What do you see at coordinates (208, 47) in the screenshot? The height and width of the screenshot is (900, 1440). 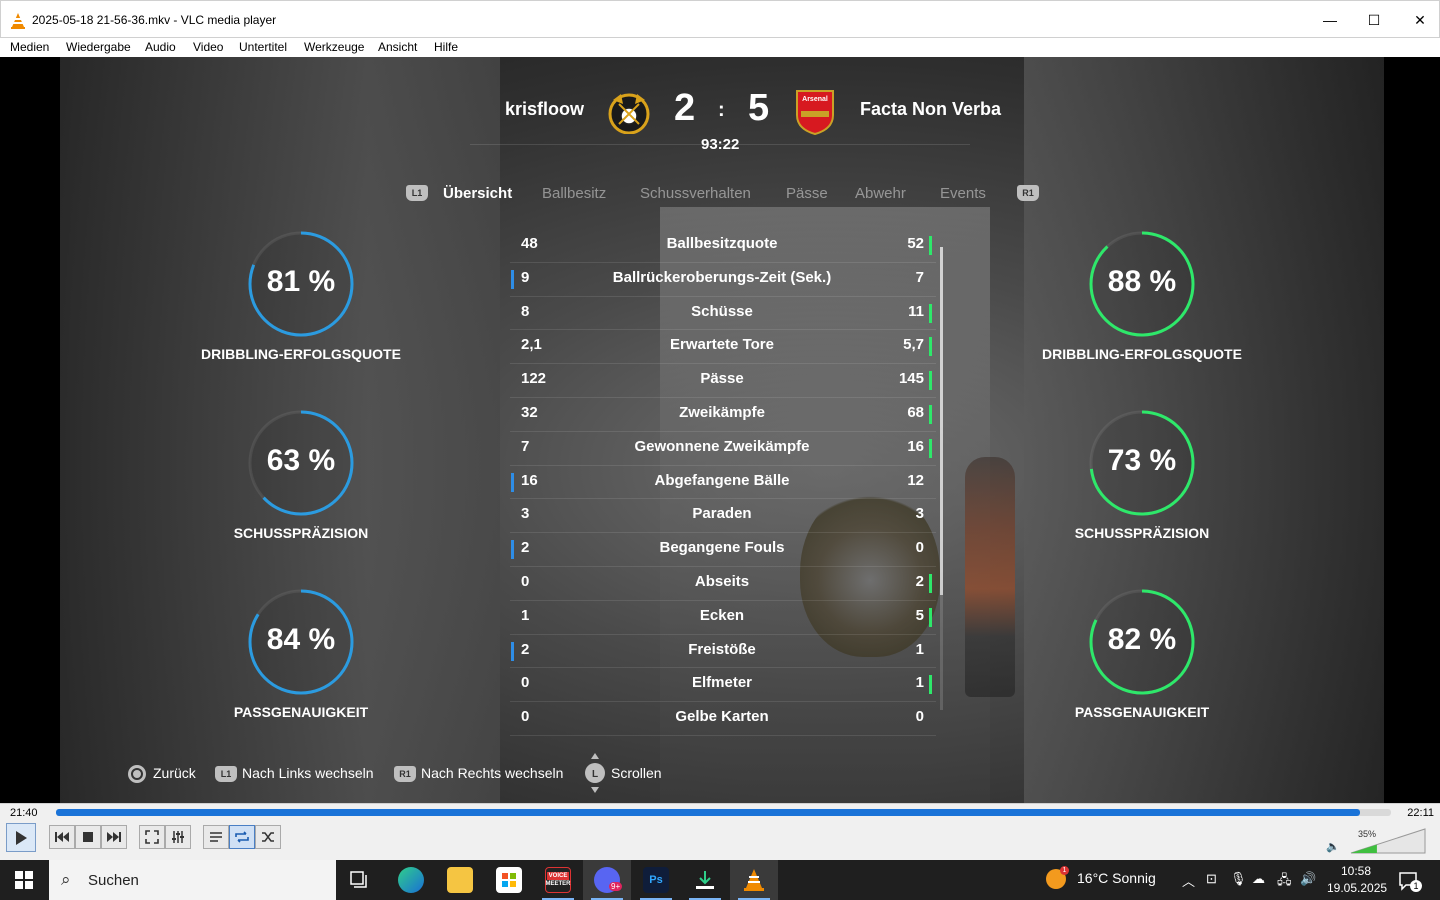 I see `menu-video: Video` at bounding box center [208, 47].